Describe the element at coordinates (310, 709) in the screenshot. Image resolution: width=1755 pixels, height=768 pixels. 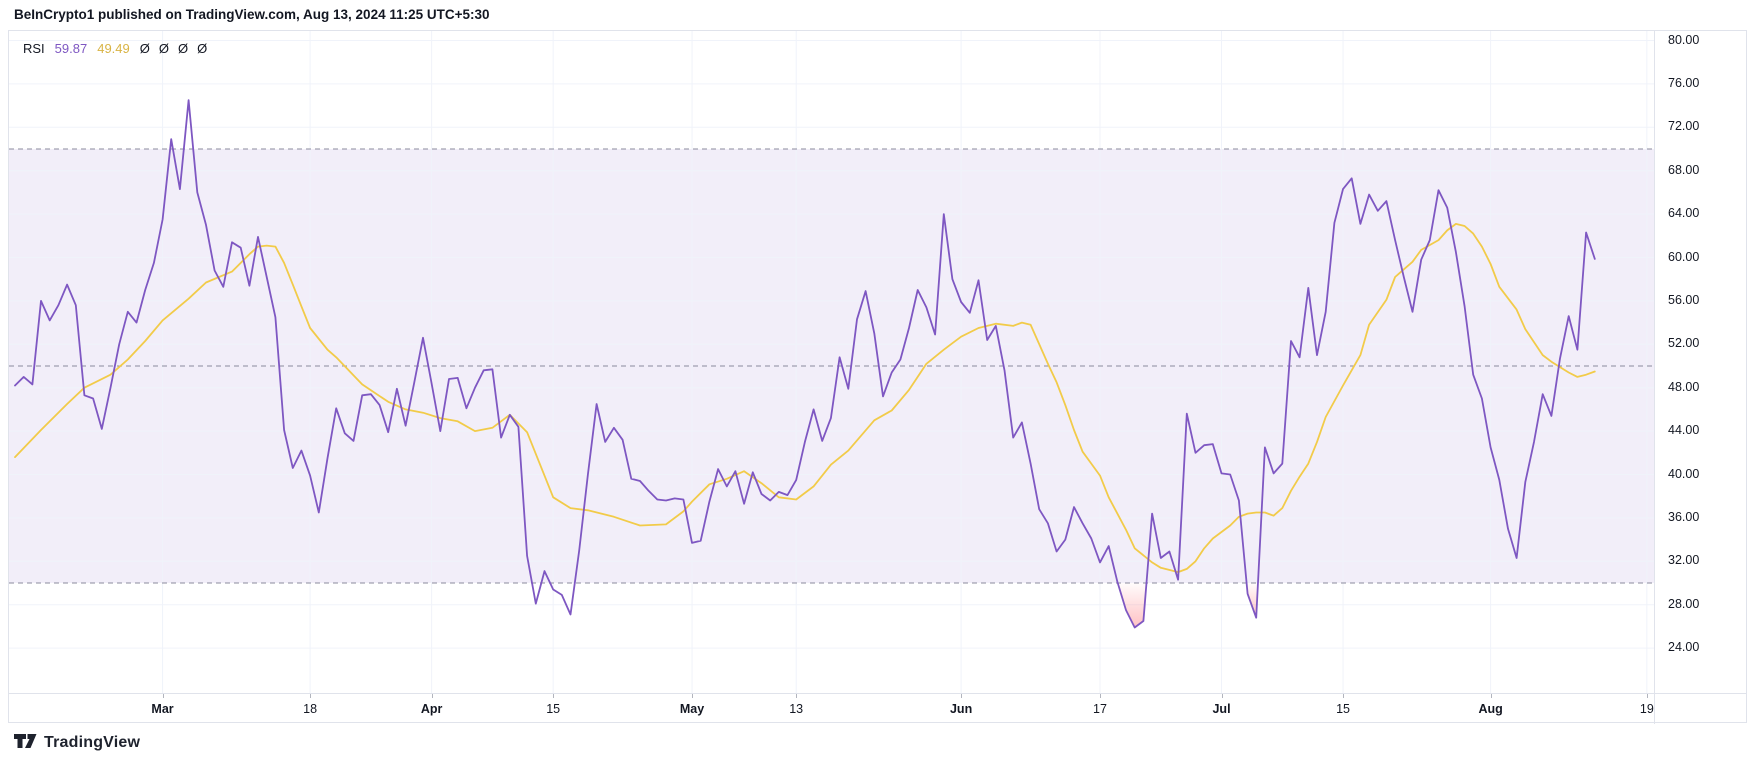
I see `time-axis-label: 18` at that location.